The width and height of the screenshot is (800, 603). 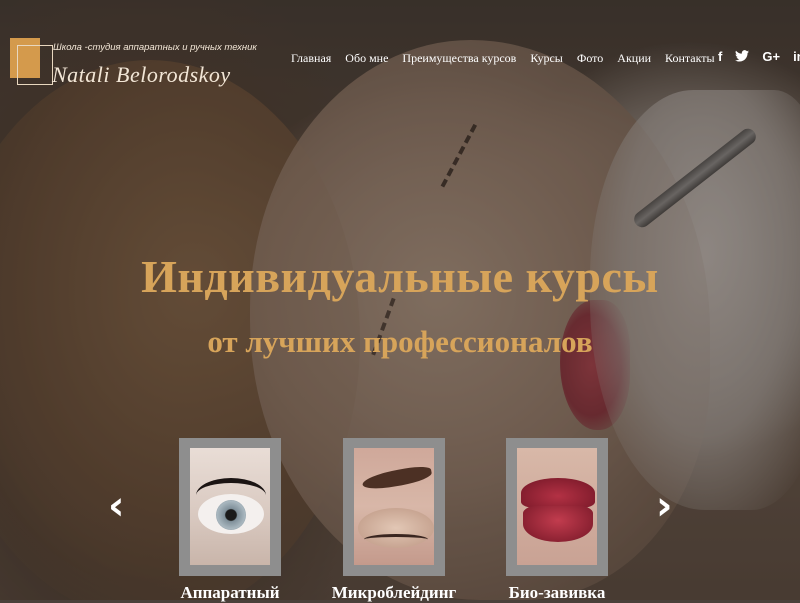 I want to click on logo-brand-name: Natali Belorodskoy, so click(x=141, y=74).